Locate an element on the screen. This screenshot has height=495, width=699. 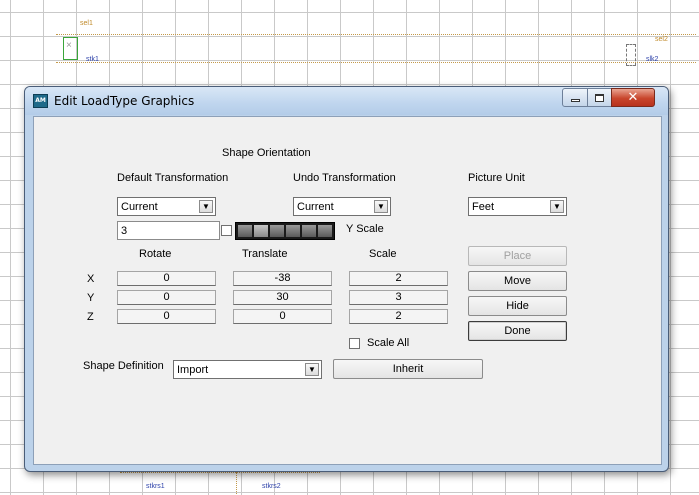
close-button: ✕ is located at coordinates (633, 97).